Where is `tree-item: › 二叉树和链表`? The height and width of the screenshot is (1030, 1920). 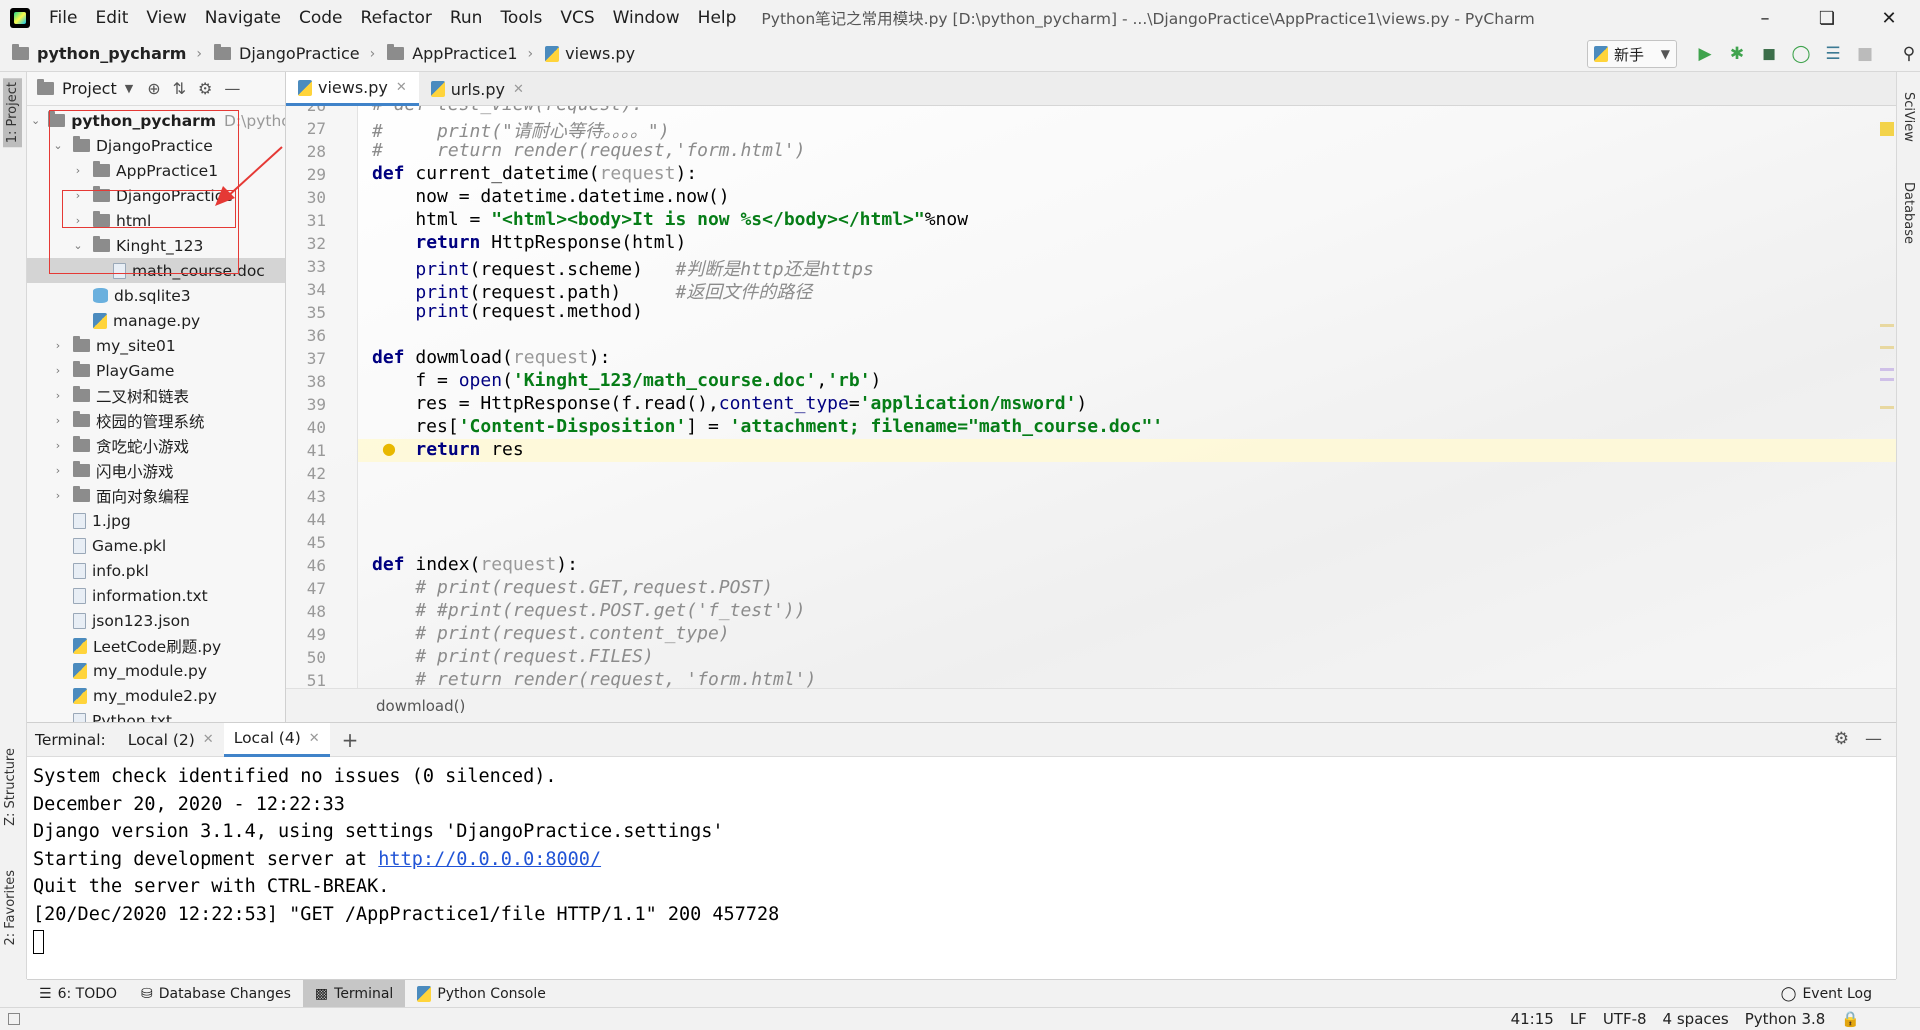
tree-item: › 二叉树和链表 is located at coordinates (156, 395).